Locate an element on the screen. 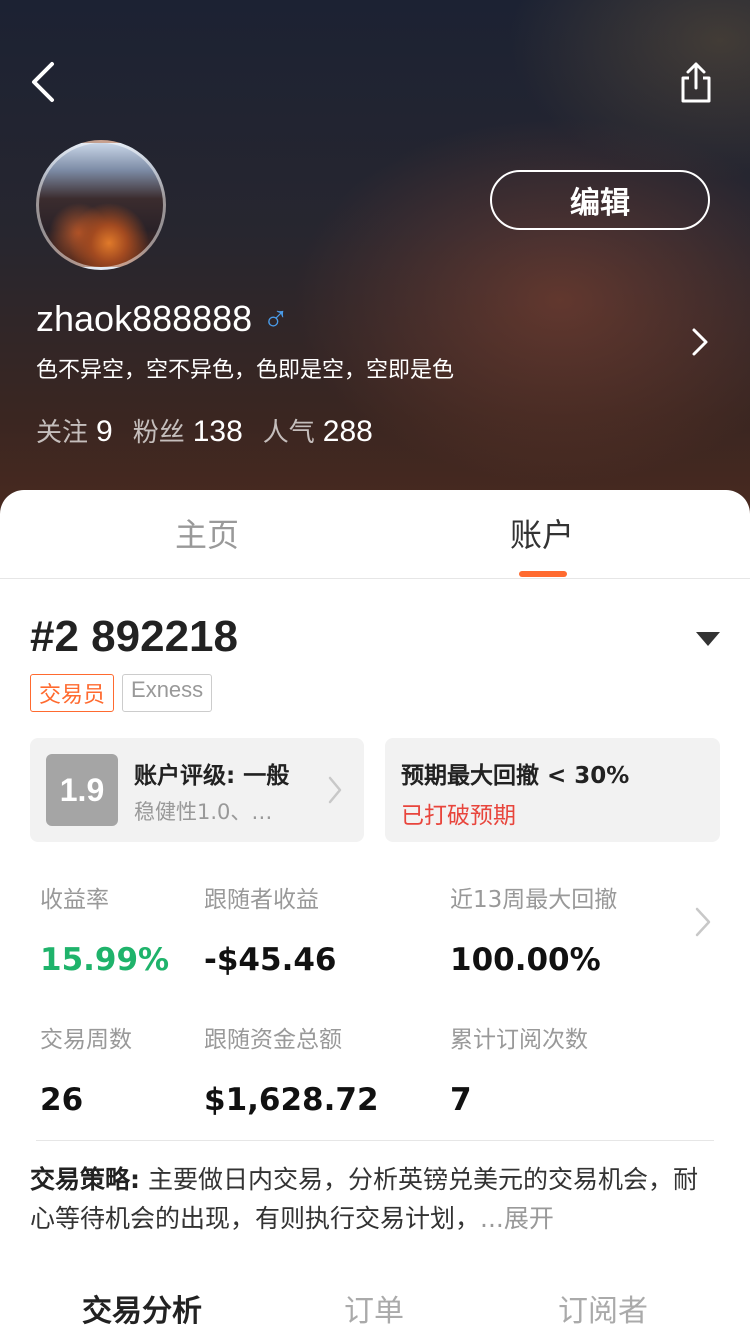  tab-orders: 订单 is located at coordinates (374, 1308).